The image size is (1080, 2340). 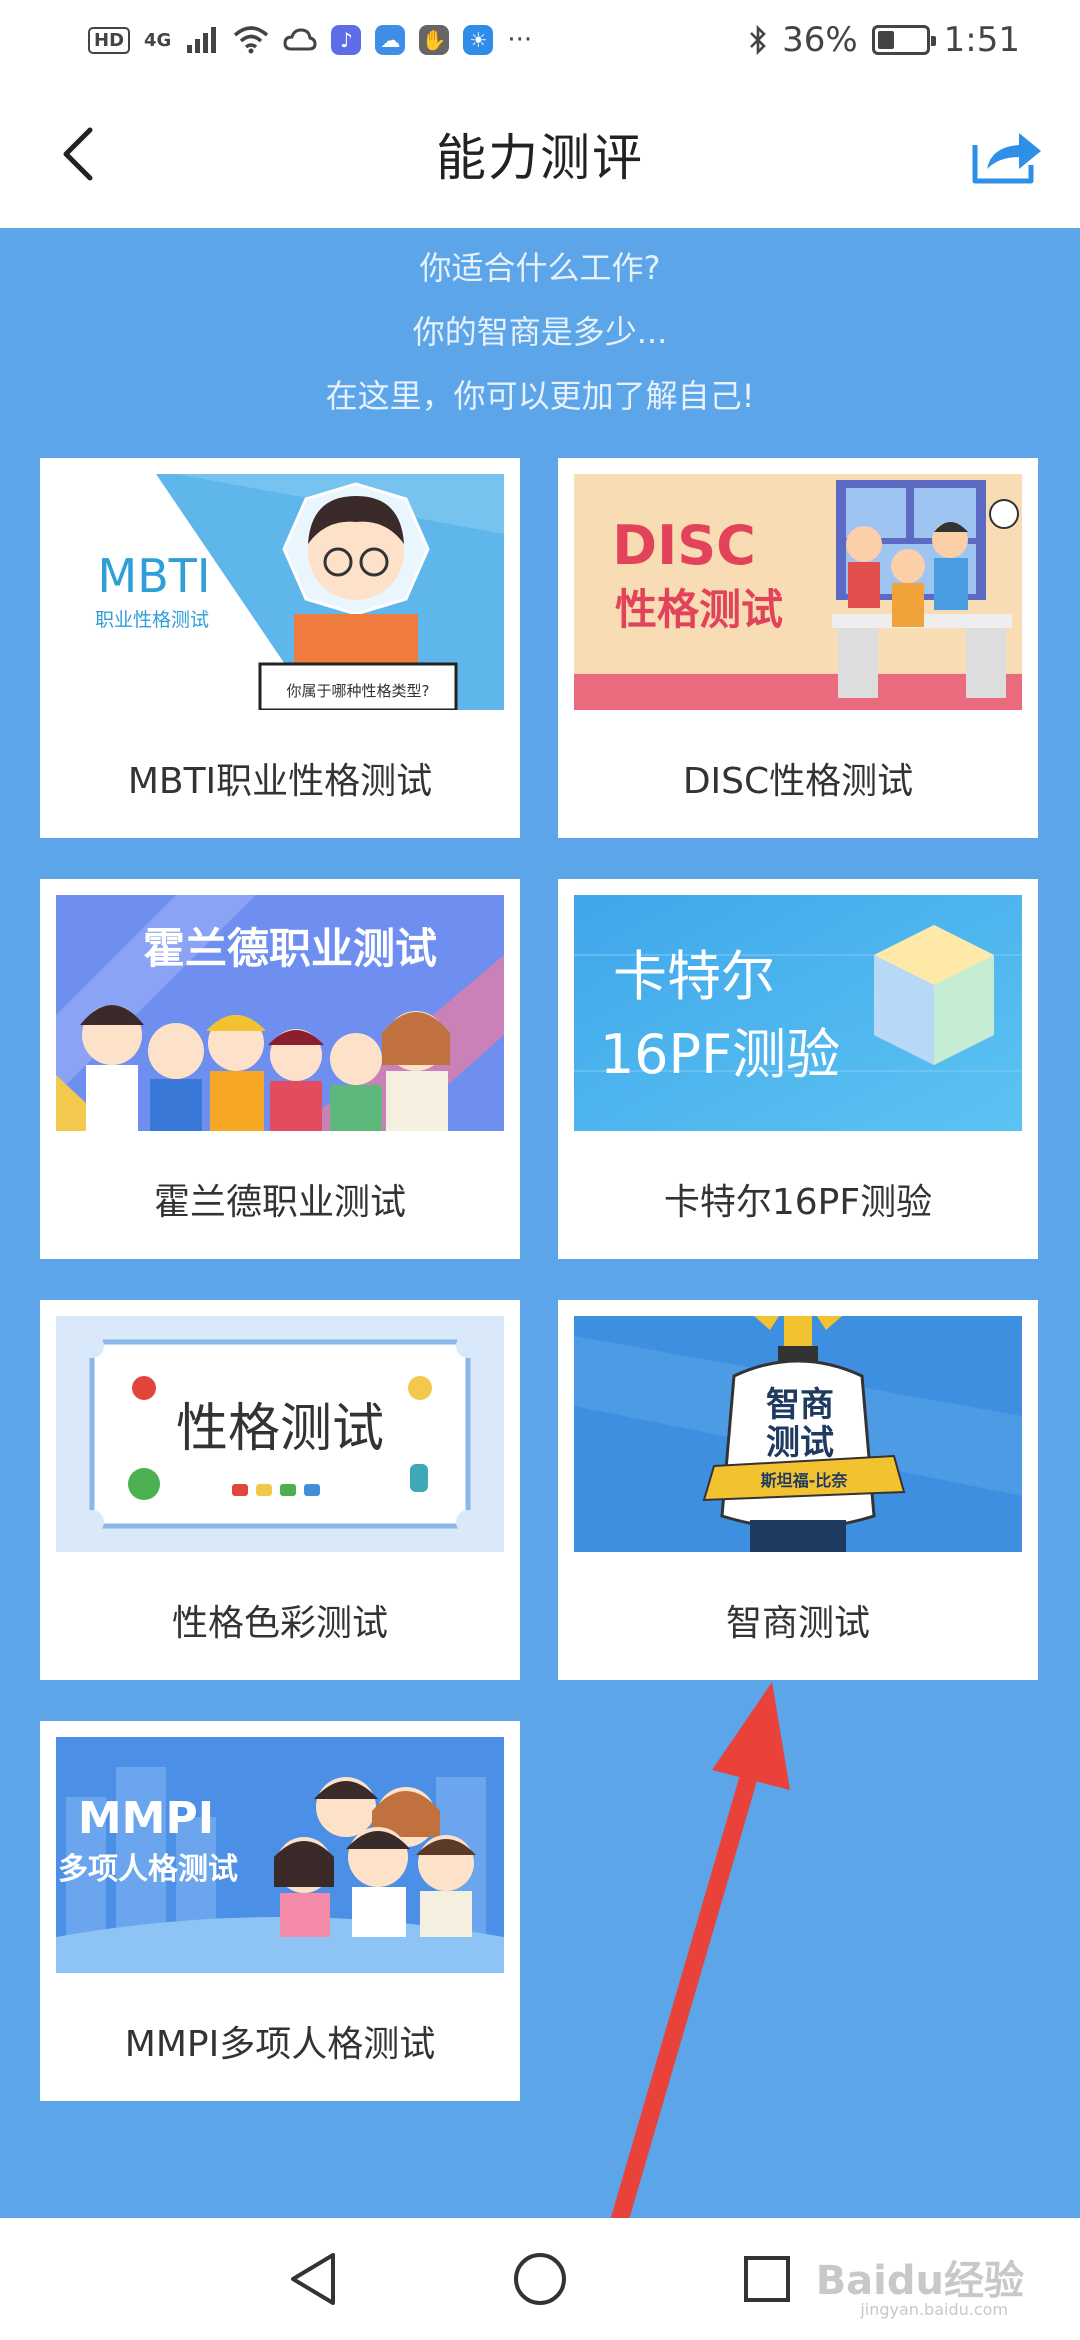 I want to click on holland-illustration: 霍兰德职业测试, so click(x=280, y=1013).